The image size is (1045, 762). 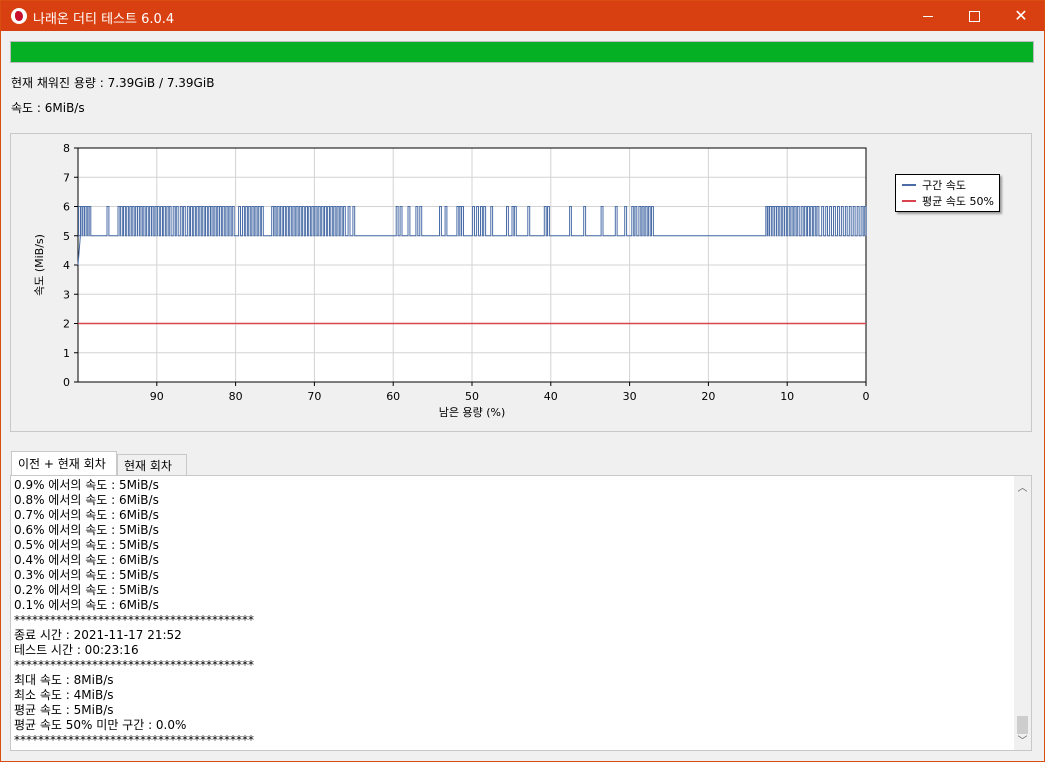 I want to click on progress-bar, so click(x=522, y=52).